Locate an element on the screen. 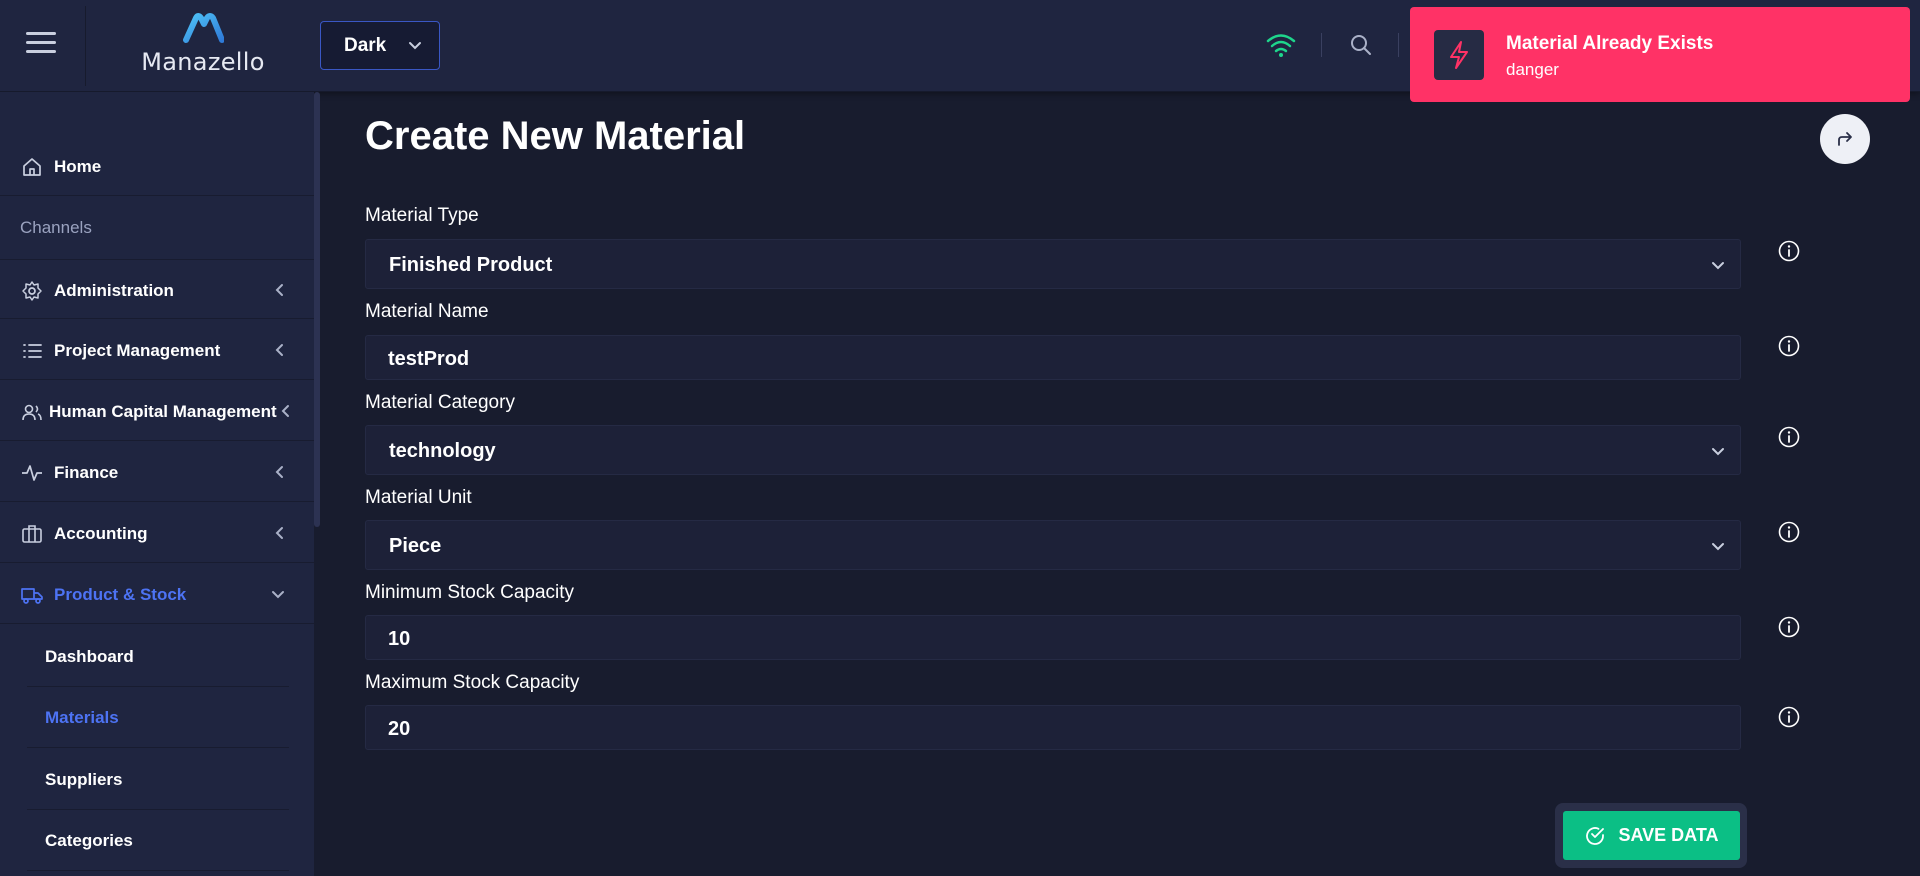 This screenshot has height=876, width=1920. error-toast: Material Already Exists danger is located at coordinates (1660, 54).